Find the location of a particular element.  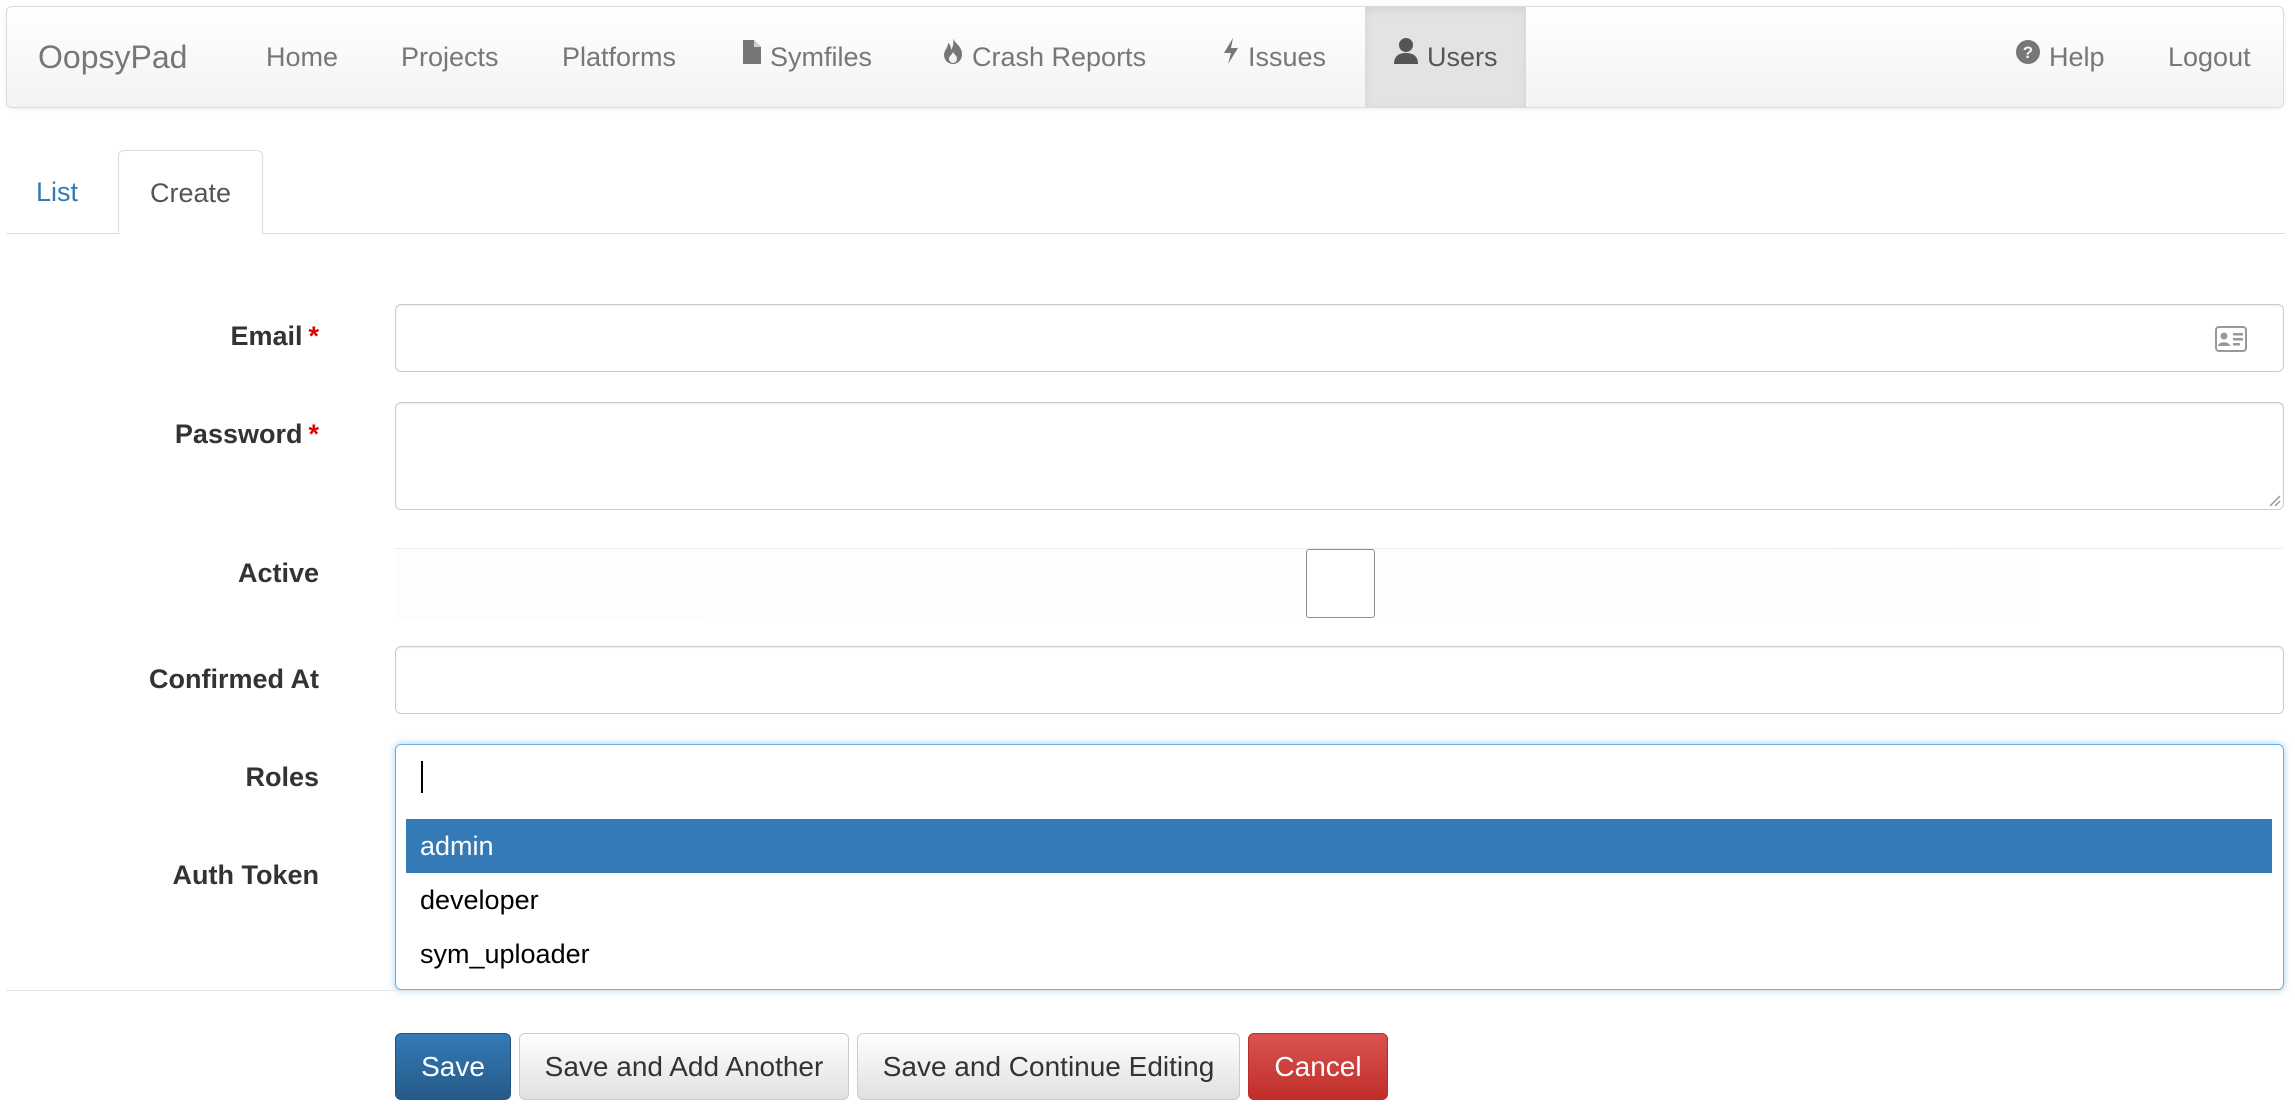

nav-logout: Logout is located at coordinates (2209, 57).